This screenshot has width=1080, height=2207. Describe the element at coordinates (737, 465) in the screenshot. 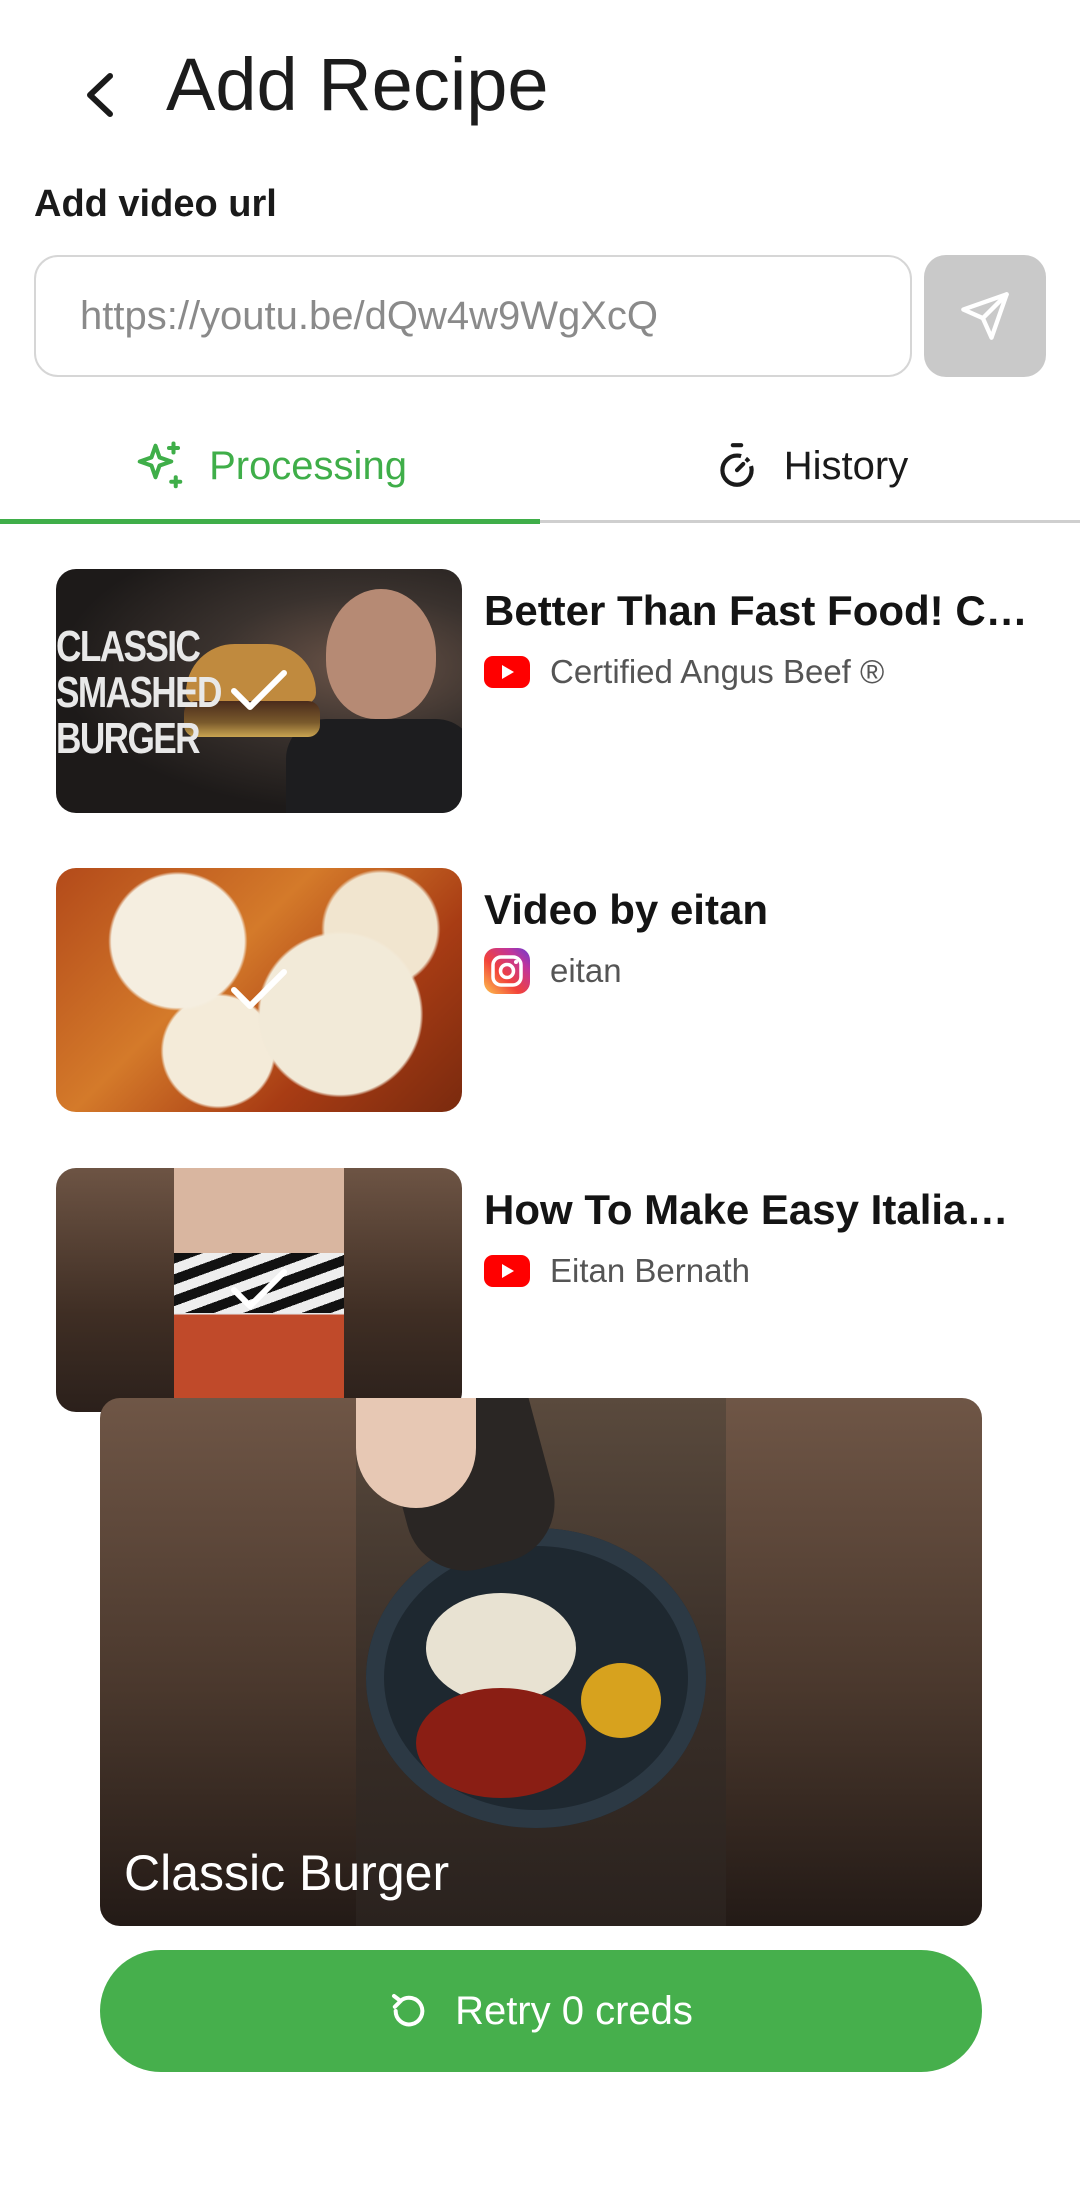

I see `timer-icon` at that location.